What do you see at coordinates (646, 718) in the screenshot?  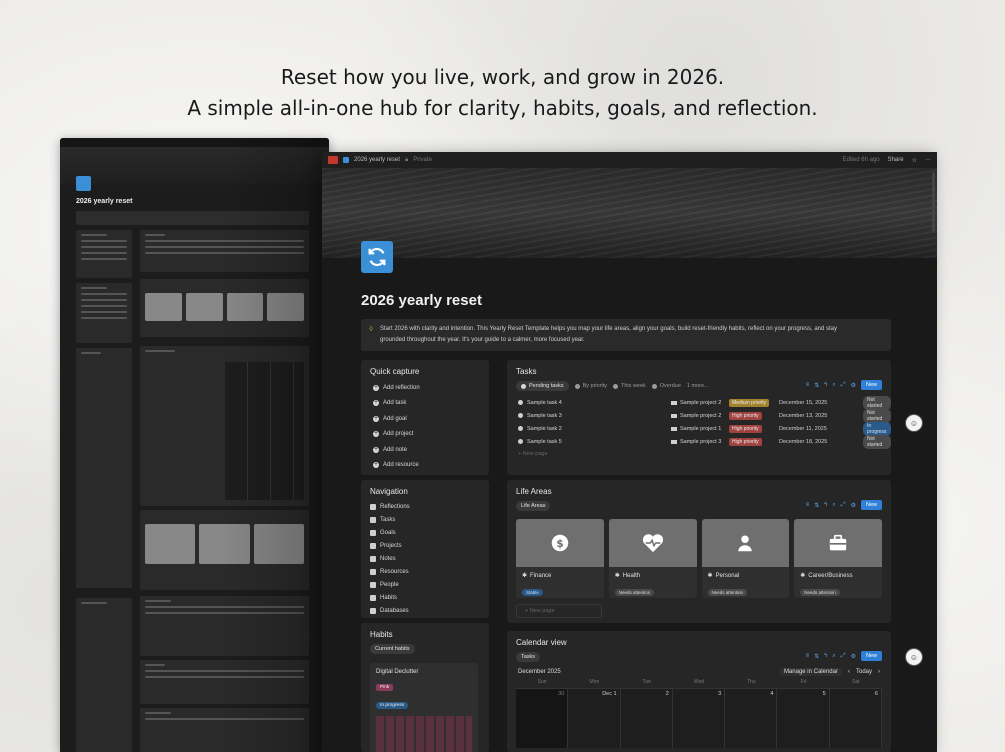 I see `calendar-day-cell: 2` at bounding box center [646, 718].